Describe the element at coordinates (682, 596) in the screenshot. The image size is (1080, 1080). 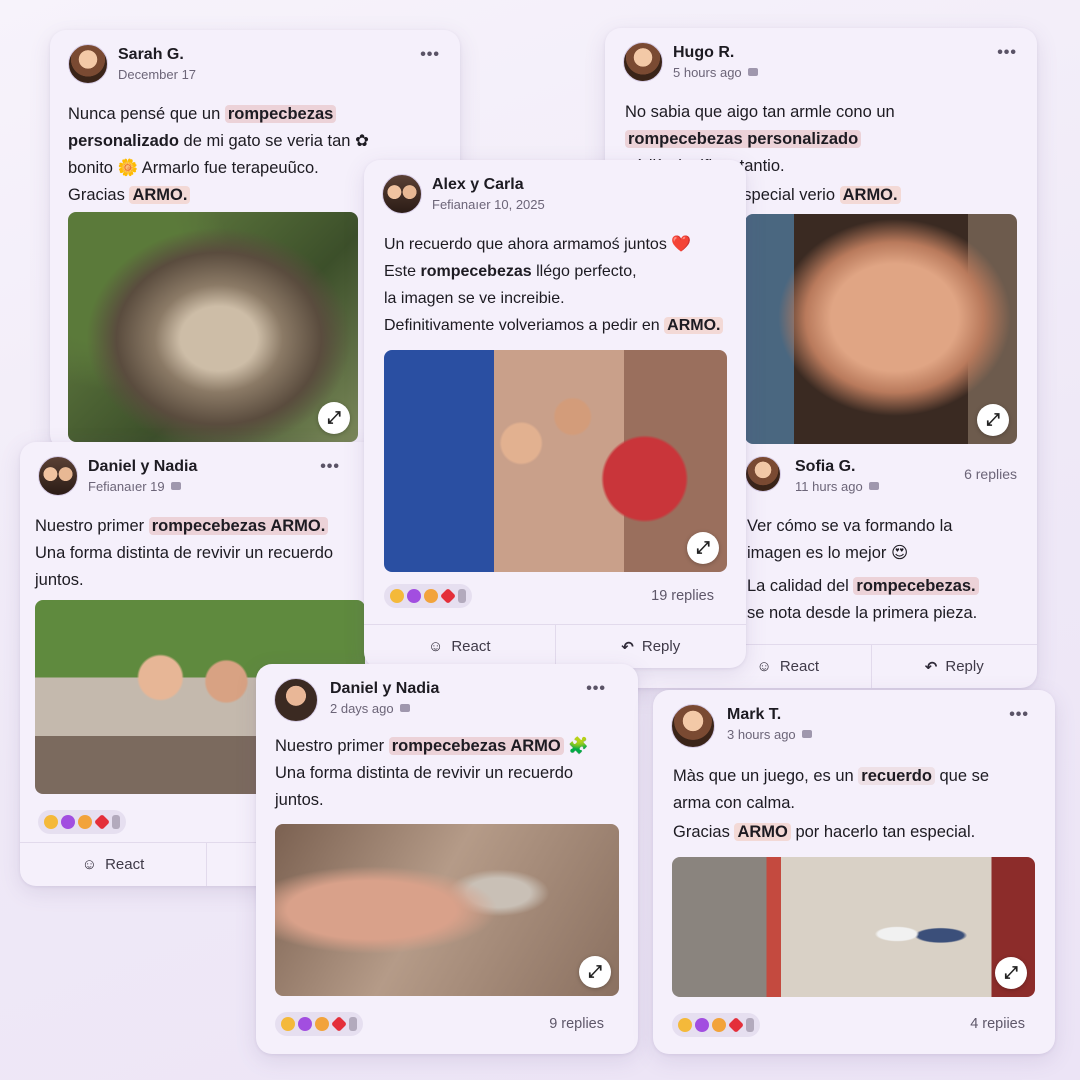
I see `reply-count: 19 replies` at that location.